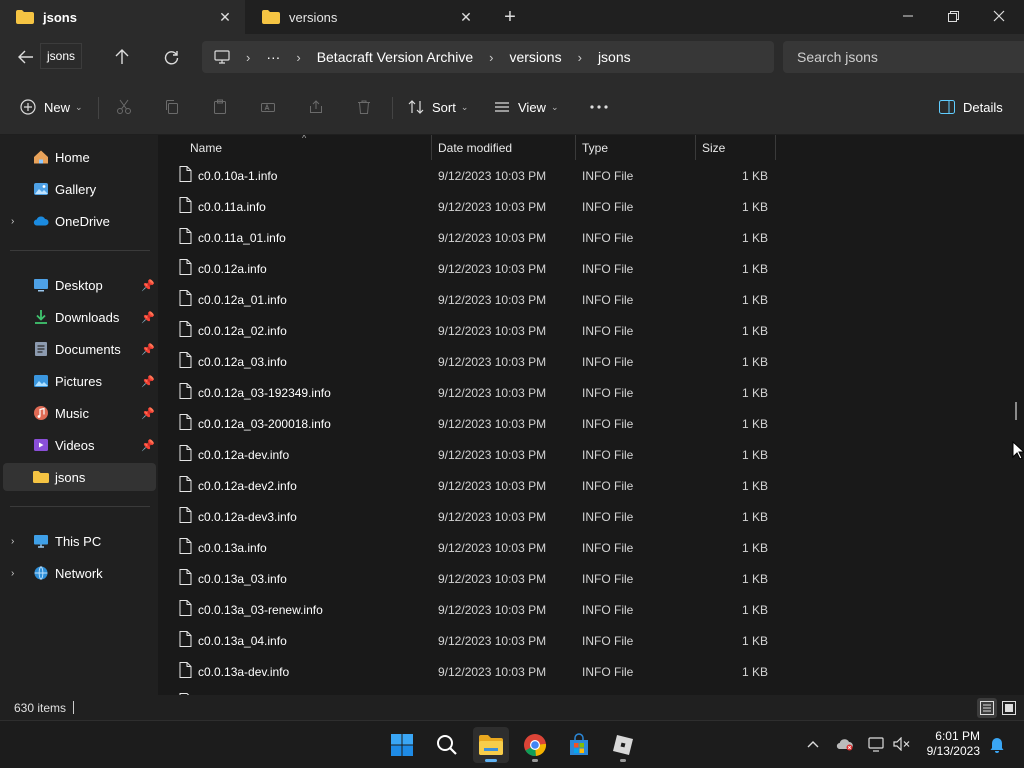 This screenshot has width=1024, height=768. I want to click on vertical-scrollbar-thumb, so click(1016, 411).